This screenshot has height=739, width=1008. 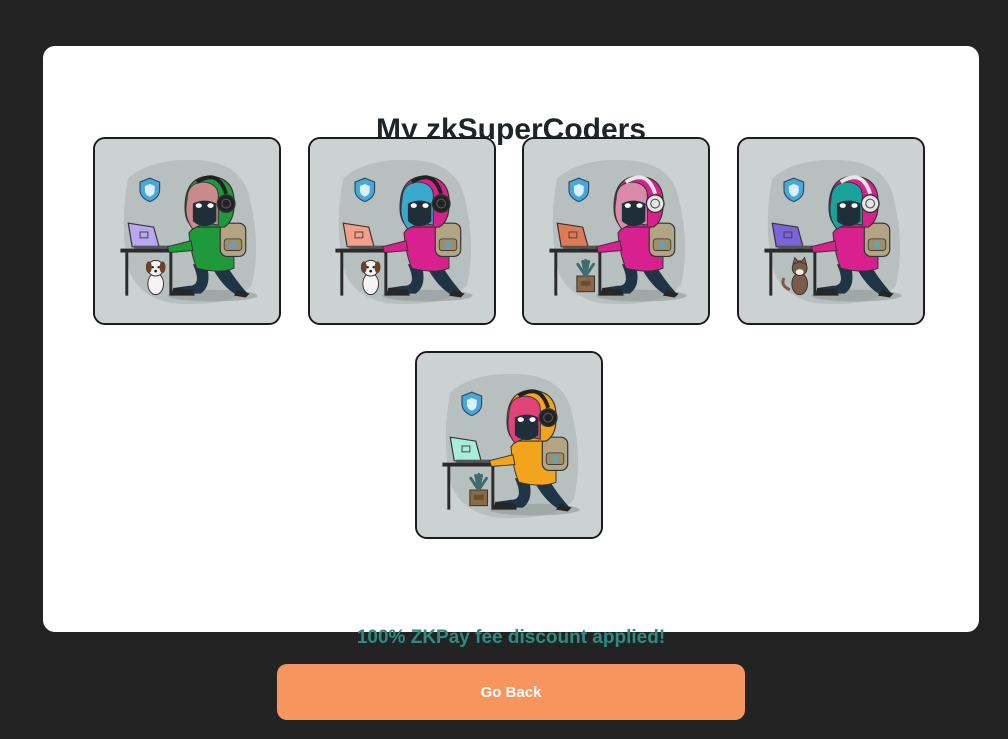 I want to click on discount-status-text: 100% ZKPay fee discount applied!, so click(x=511, y=637).